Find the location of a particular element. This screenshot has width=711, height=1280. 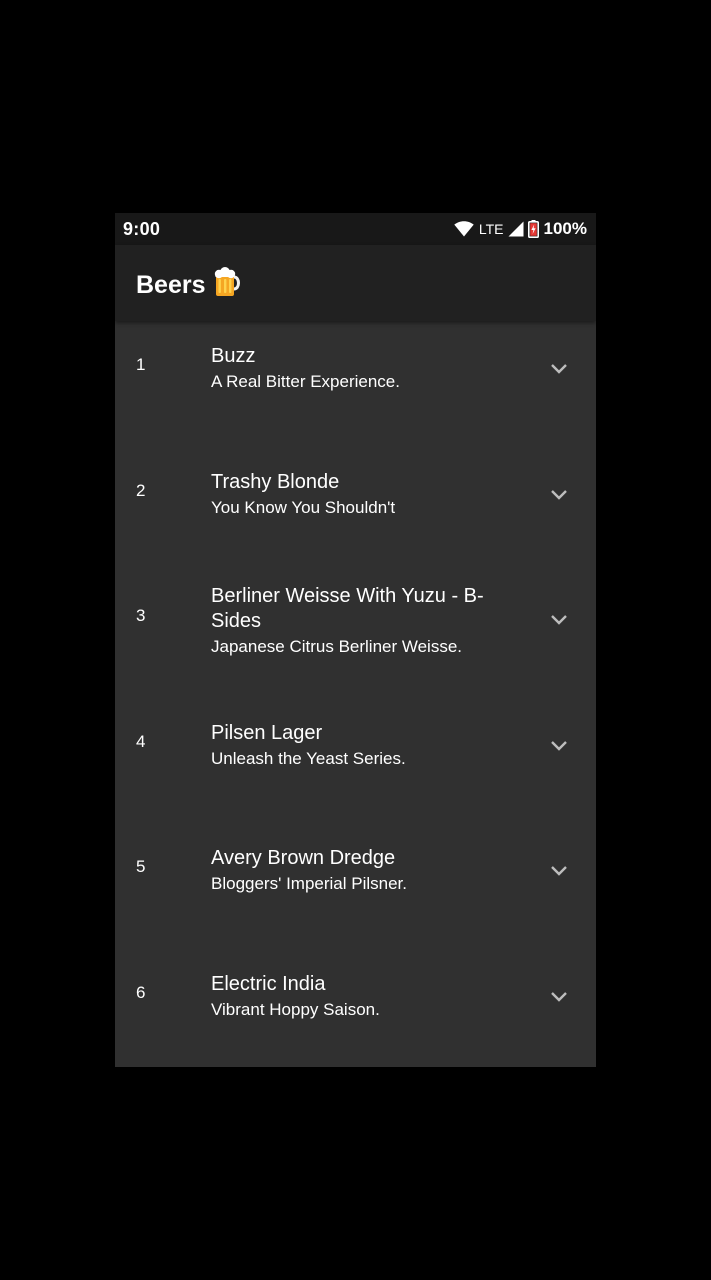

battery-percent: 100% is located at coordinates (565, 228).